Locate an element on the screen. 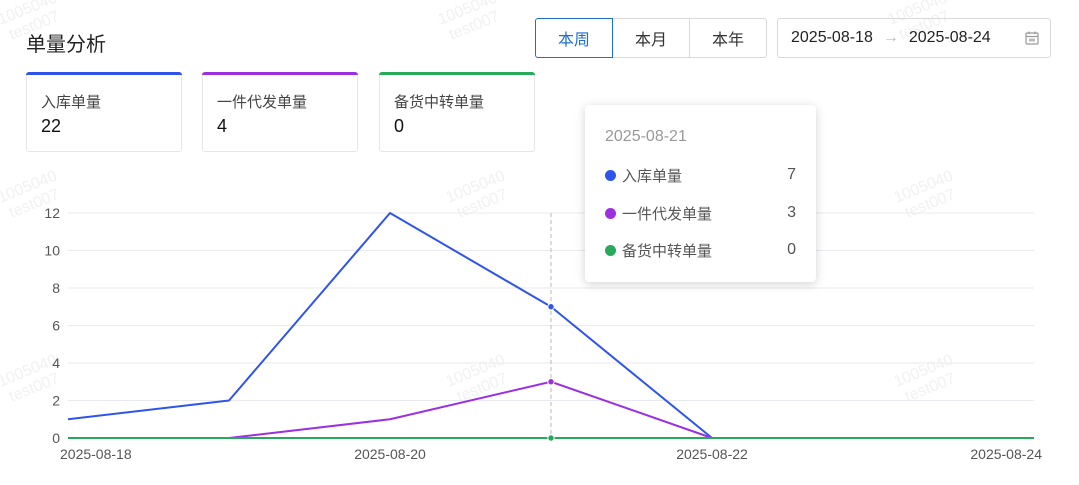 The image size is (1079, 485). tooltip-series-label: 备货中转单量 is located at coordinates (667, 251).